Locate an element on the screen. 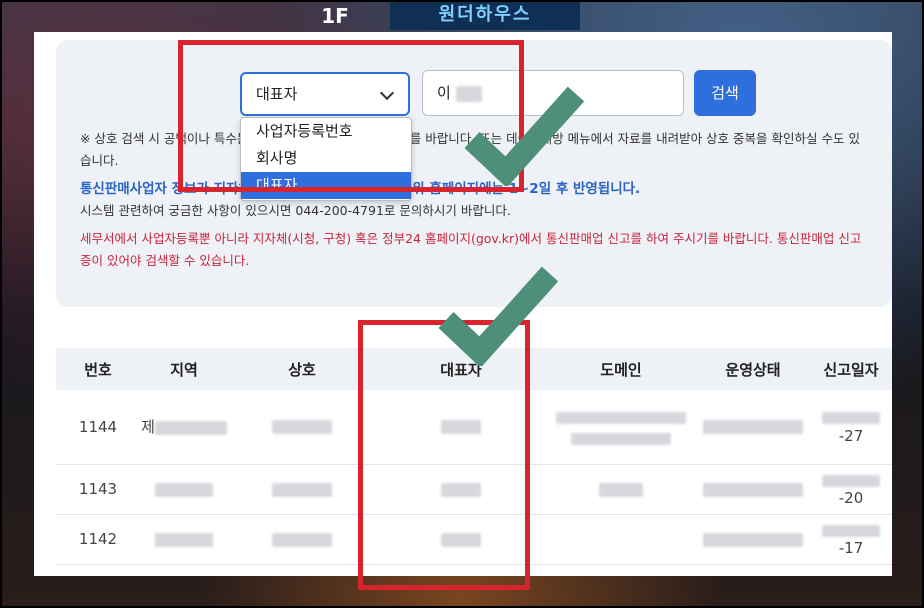 Image resolution: width=924 pixels, height=608 pixels. region-prefix: 제 is located at coordinates (148, 427).